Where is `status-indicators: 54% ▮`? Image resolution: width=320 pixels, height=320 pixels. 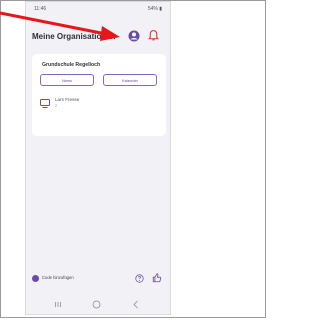
status-indicators: 54% ▮ is located at coordinates (154, 9).